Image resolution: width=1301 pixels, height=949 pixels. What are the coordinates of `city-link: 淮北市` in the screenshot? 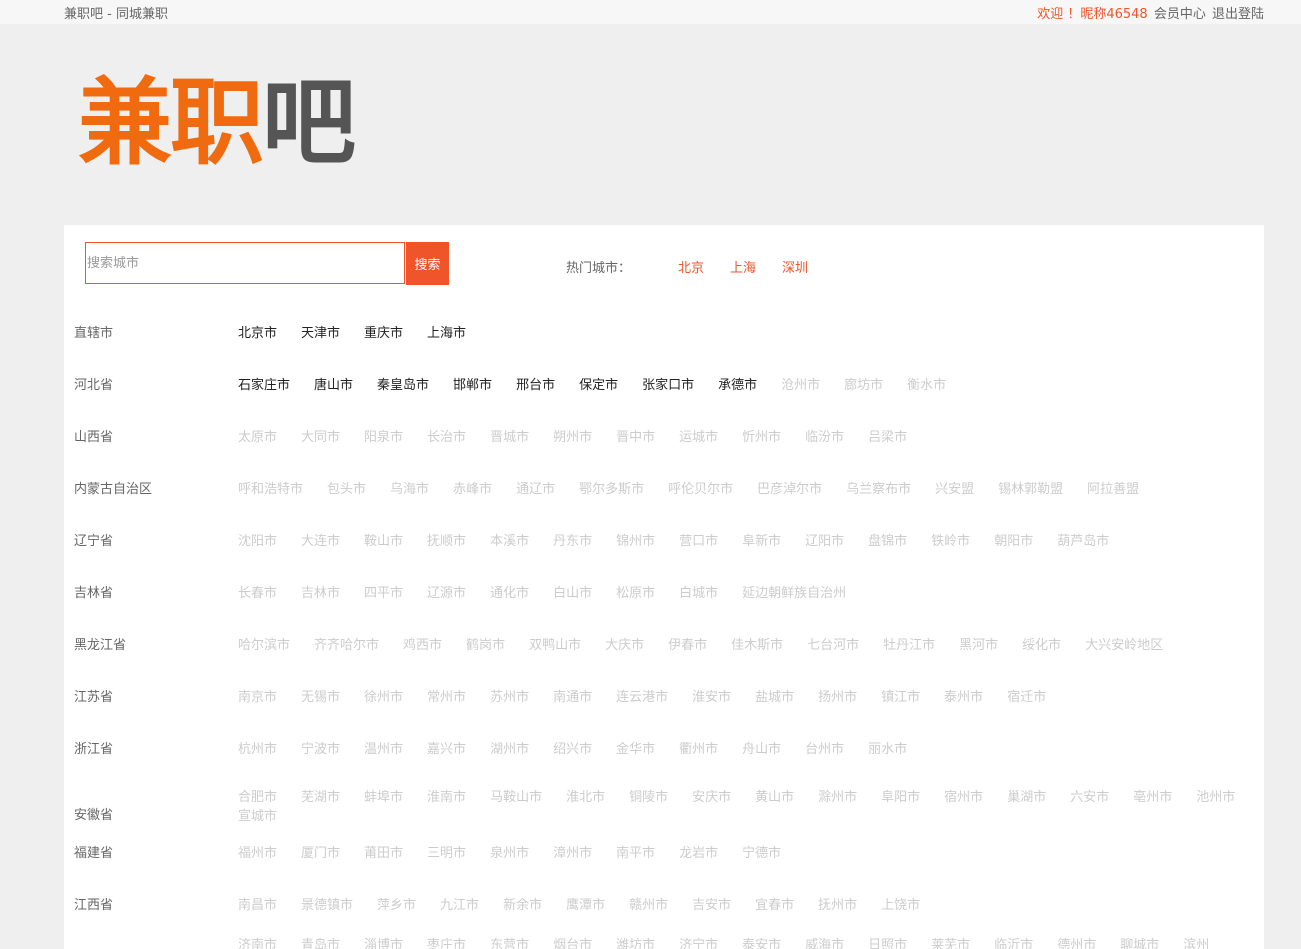 It's located at (585, 797).